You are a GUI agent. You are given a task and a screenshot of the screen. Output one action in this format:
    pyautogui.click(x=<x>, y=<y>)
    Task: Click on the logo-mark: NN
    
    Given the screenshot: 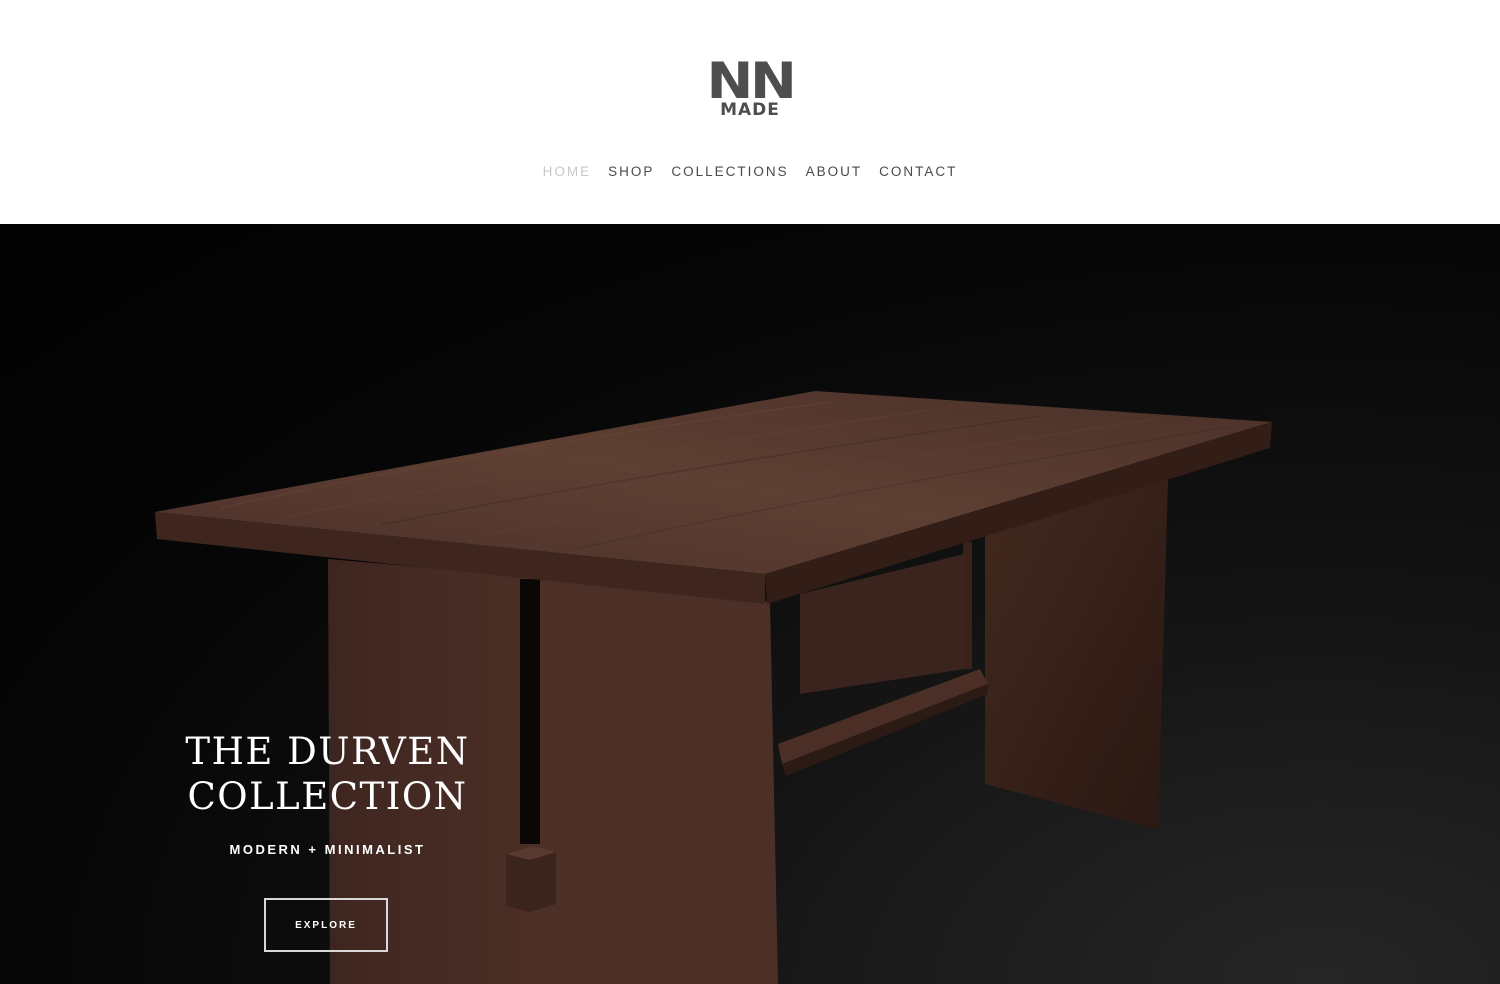 What is the action you would take?
    pyautogui.click(x=751, y=81)
    